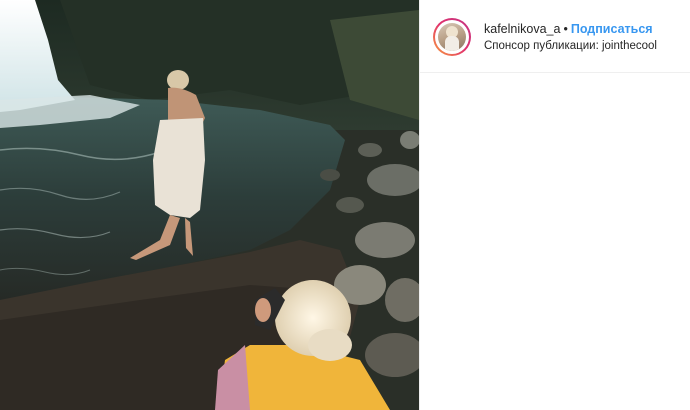 This screenshot has height=410, width=690. I want to click on avatar, so click(452, 37).